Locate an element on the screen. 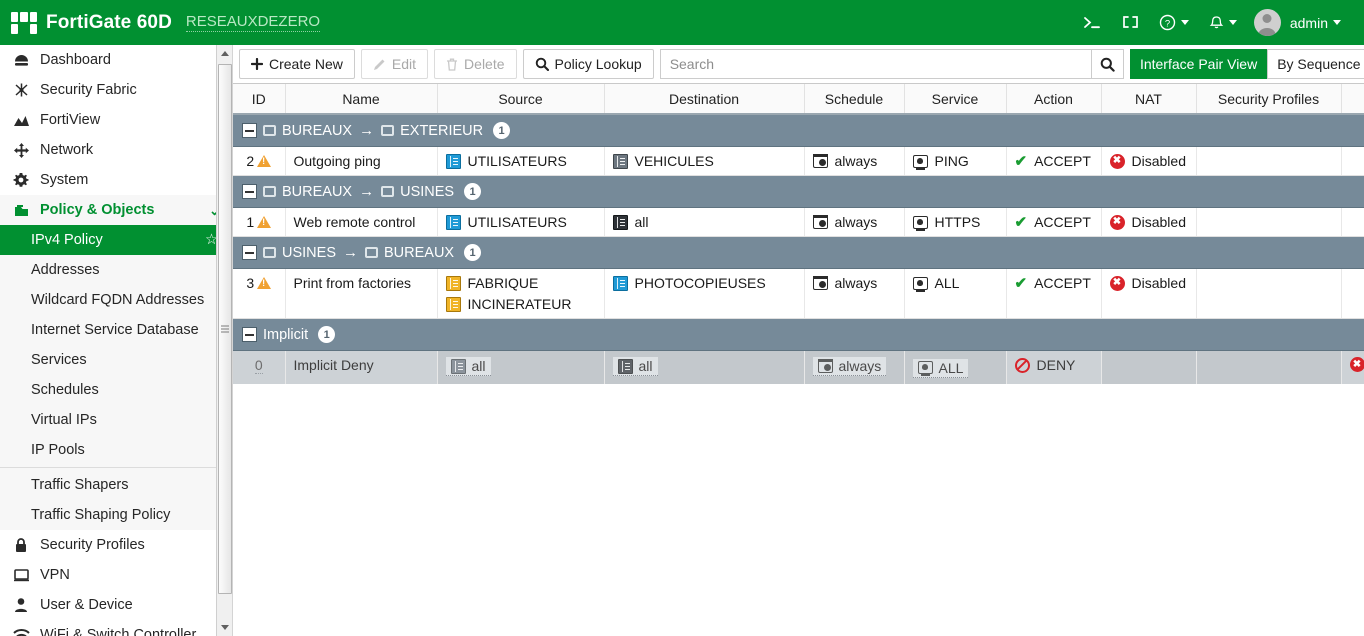  admin-menu: admin is located at coordinates (1320, 23).